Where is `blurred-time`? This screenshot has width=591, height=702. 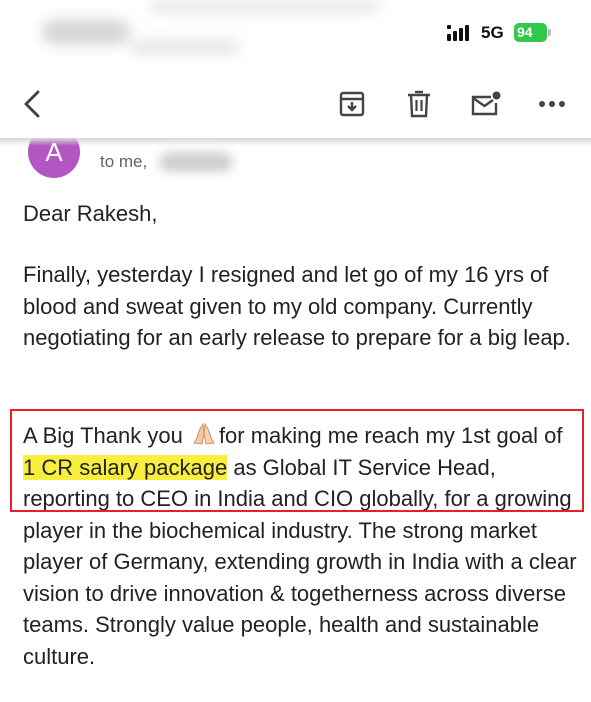
blurred-time is located at coordinates (86, 32).